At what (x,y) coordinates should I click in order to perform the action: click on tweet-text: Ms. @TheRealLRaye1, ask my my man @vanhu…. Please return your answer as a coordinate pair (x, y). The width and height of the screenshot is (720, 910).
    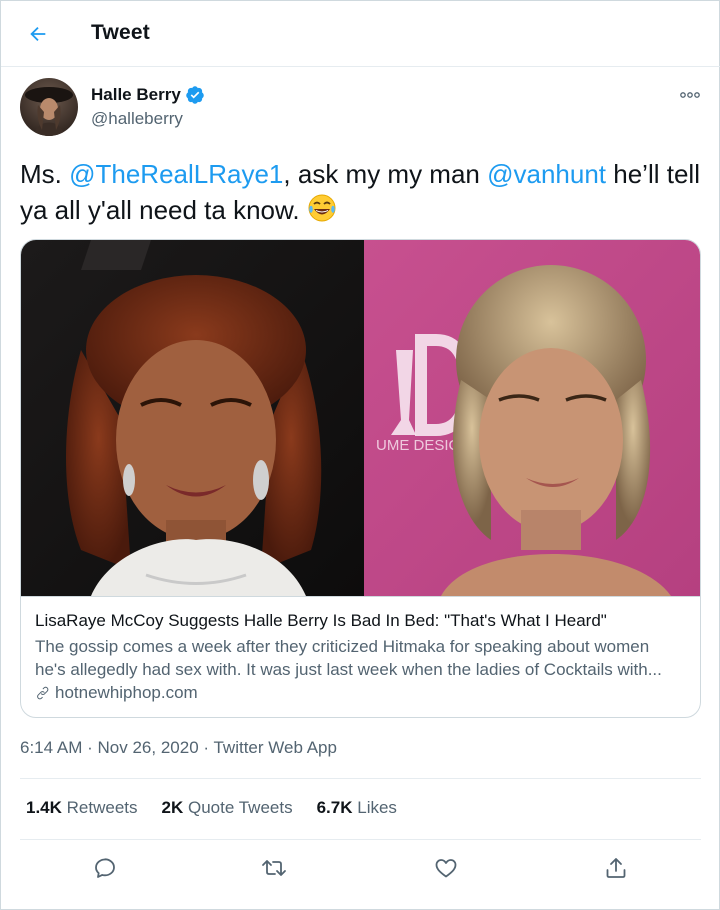
    Looking at the image, I should click on (365, 194).